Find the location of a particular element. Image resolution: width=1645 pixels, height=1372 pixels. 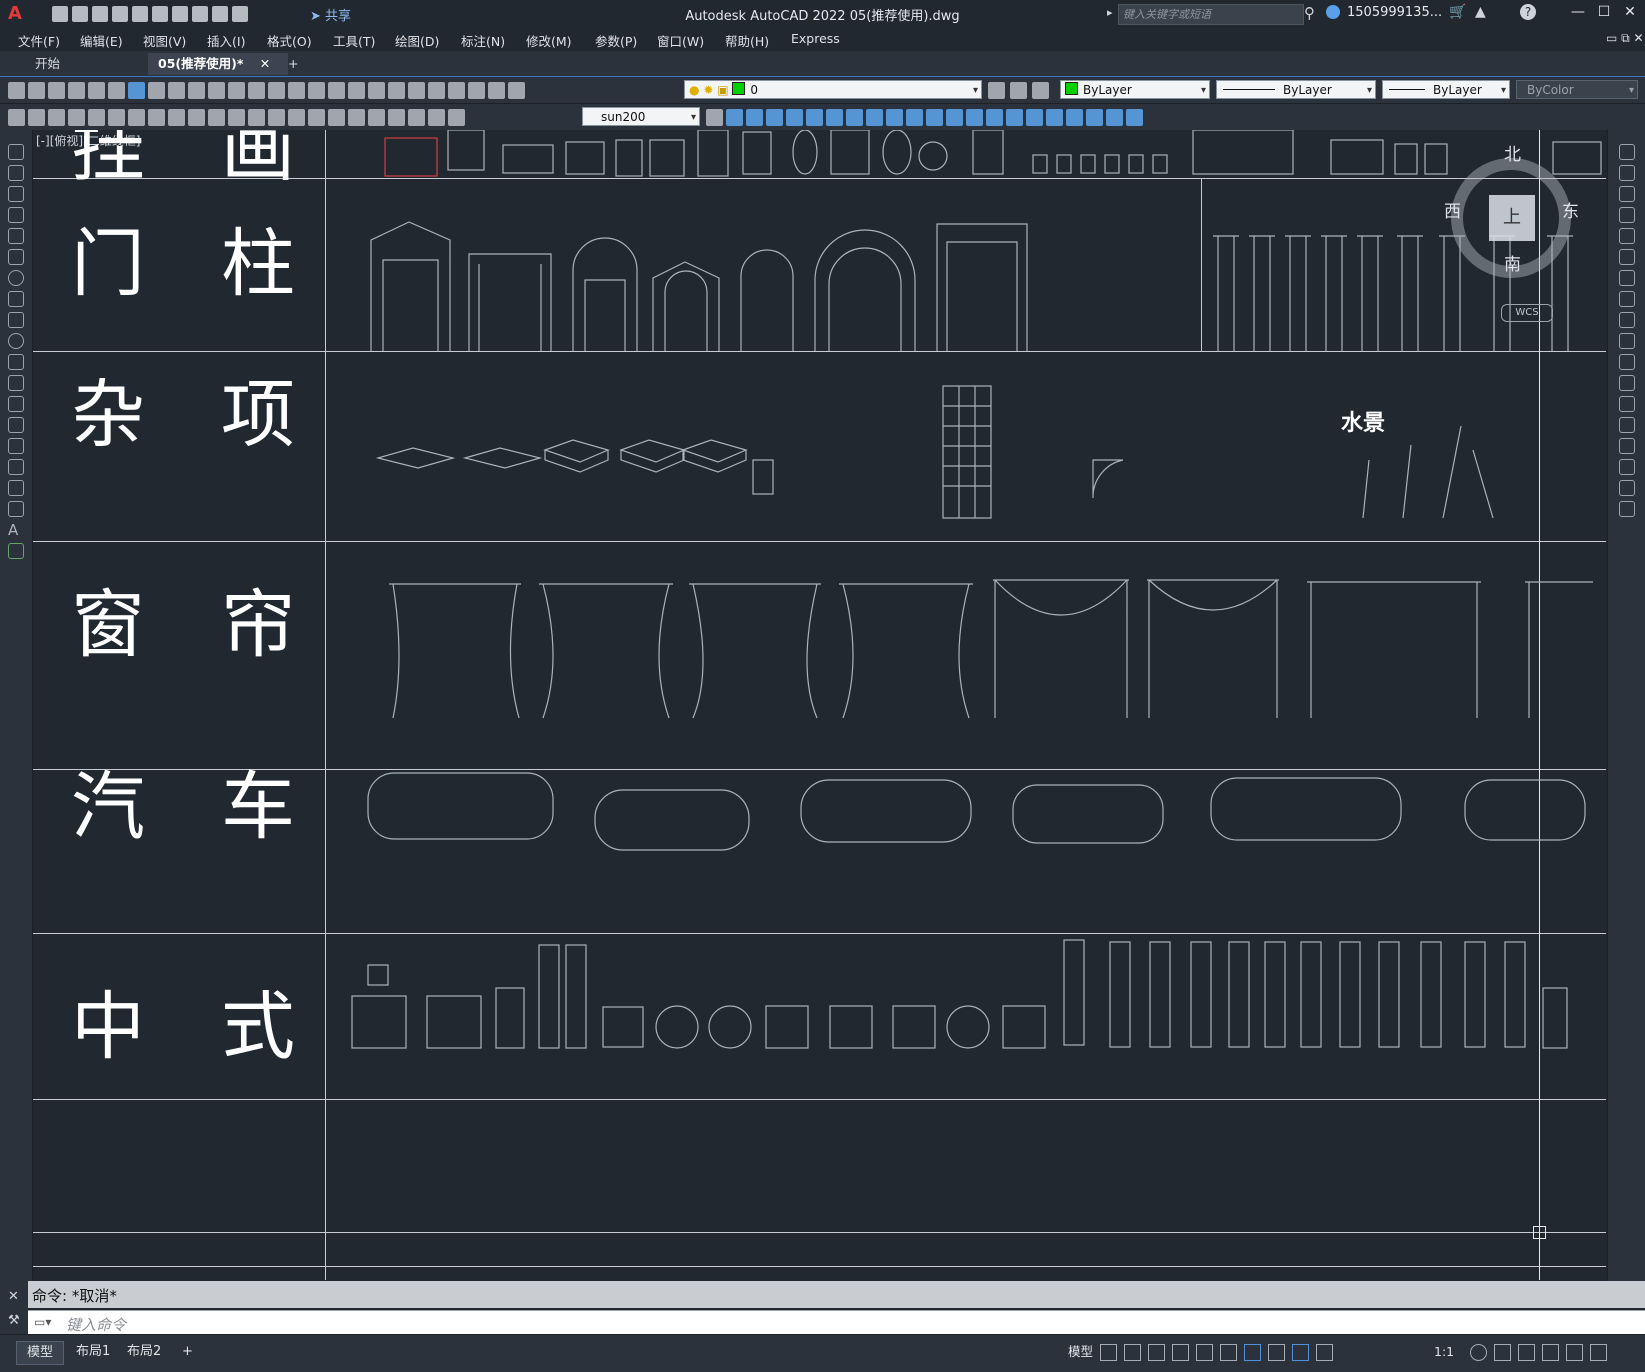

insert-block-icon is located at coordinates (16, 383).